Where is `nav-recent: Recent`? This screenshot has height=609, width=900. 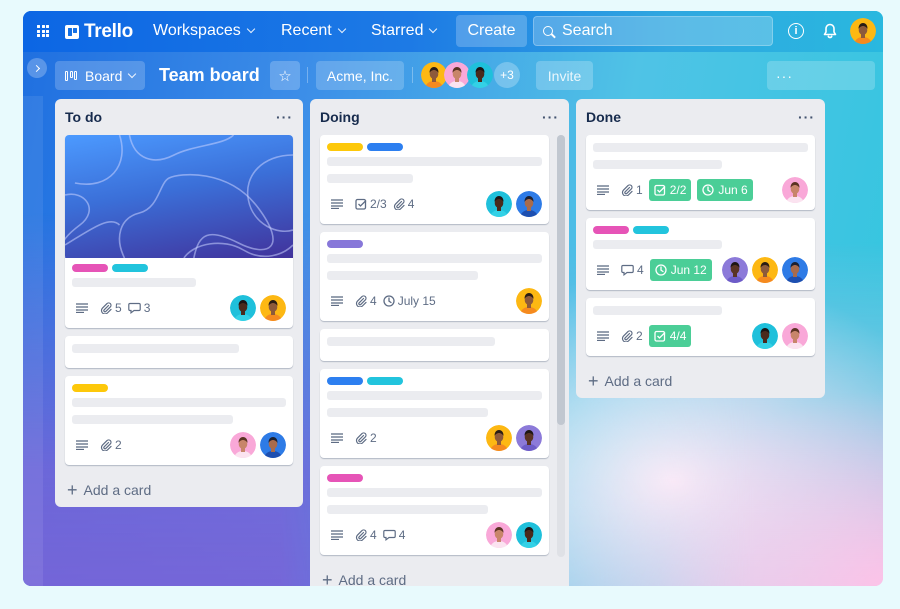
nav-recent: Recent is located at coordinates (313, 31).